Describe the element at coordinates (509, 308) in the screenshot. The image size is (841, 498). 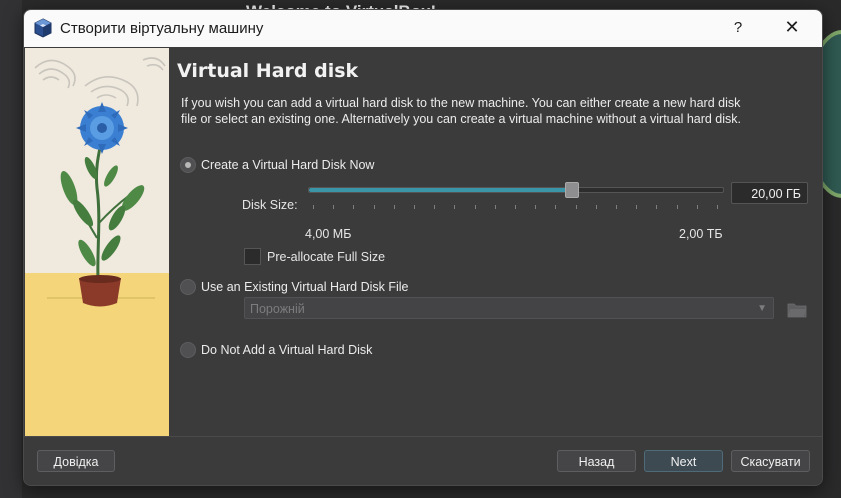
I see `existing-disk-select: Порожній ▼` at that location.